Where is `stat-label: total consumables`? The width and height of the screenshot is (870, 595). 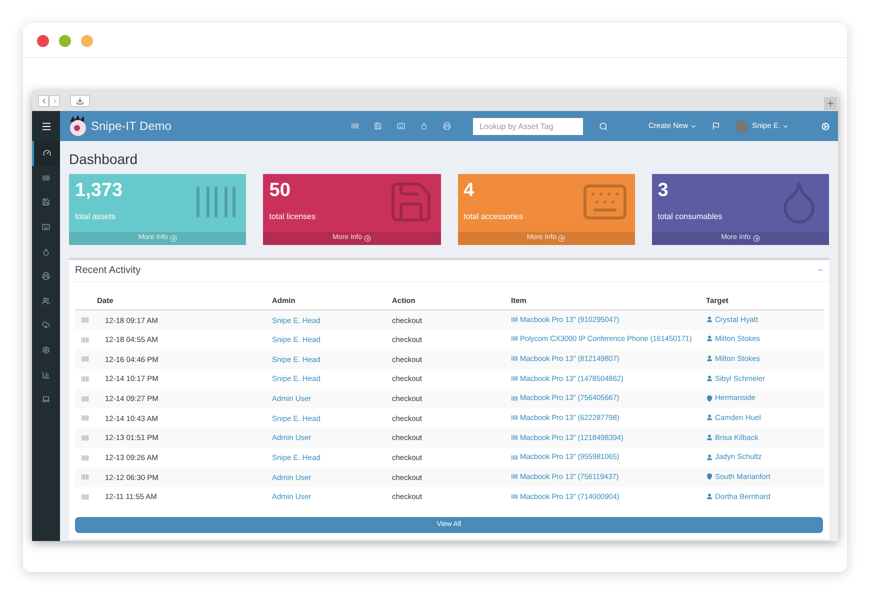
stat-label: total consumables is located at coordinates (691, 217).